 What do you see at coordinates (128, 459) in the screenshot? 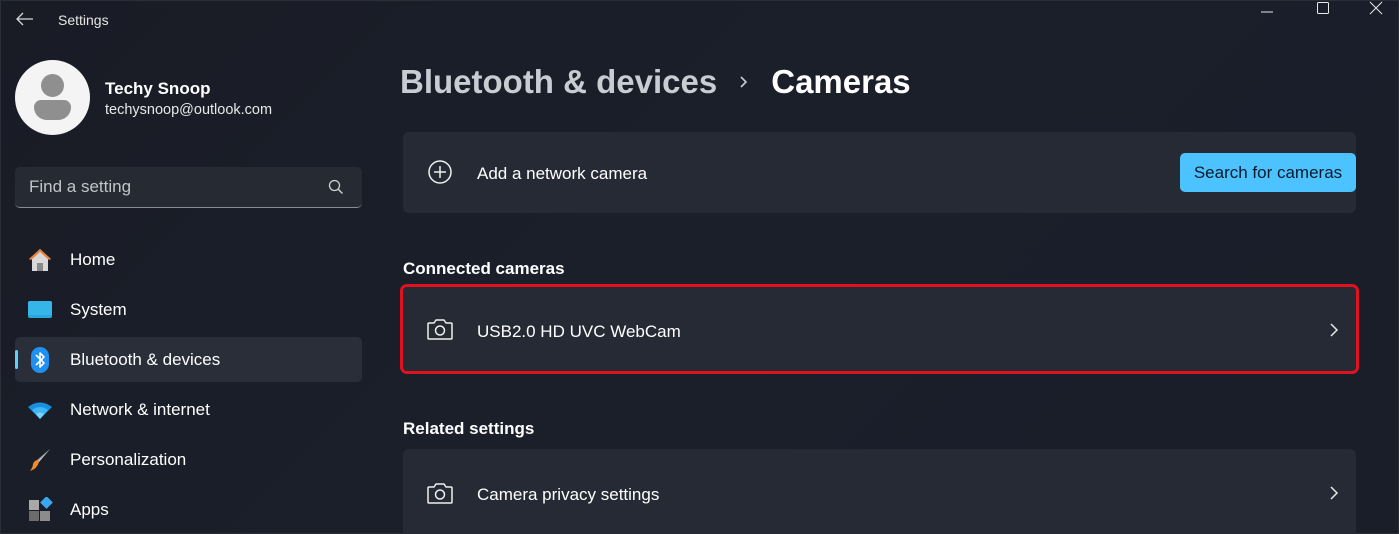
I see `sidebar-item-label: Personalization` at bounding box center [128, 459].